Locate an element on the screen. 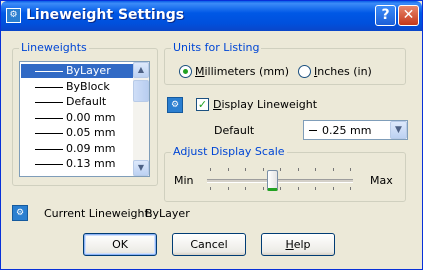 The width and height of the screenshot is (425, 272). list-item-label: 0.00 mm is located at coordinates (91, 117).